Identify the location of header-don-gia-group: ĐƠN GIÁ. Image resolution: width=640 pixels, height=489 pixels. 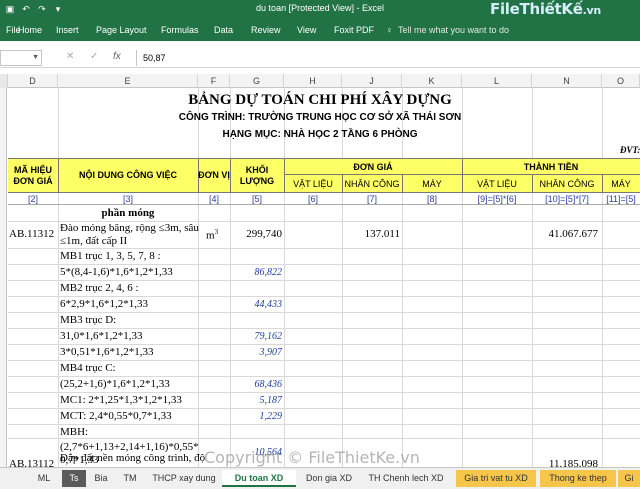
(373, 167).